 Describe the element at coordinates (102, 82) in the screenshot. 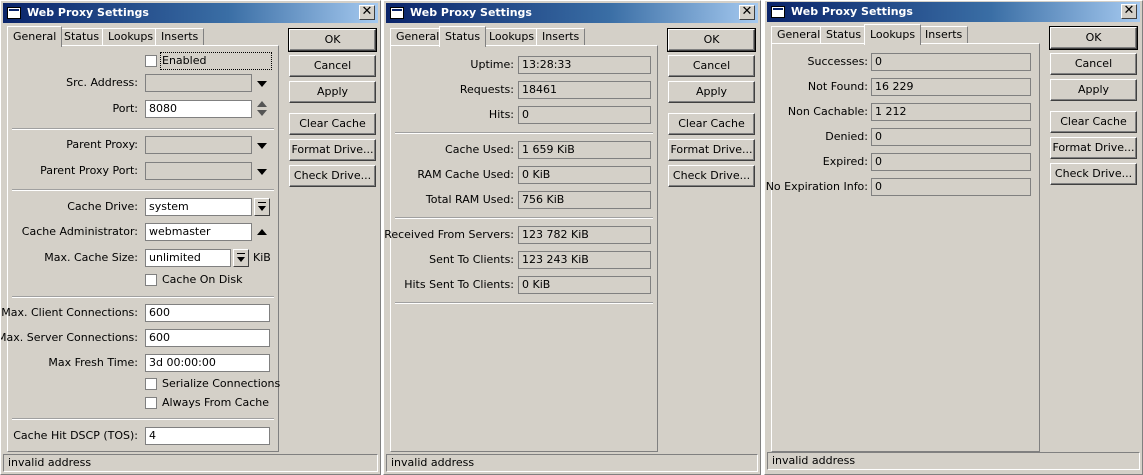

I see `src-address-label: Src. Address:` at that location.